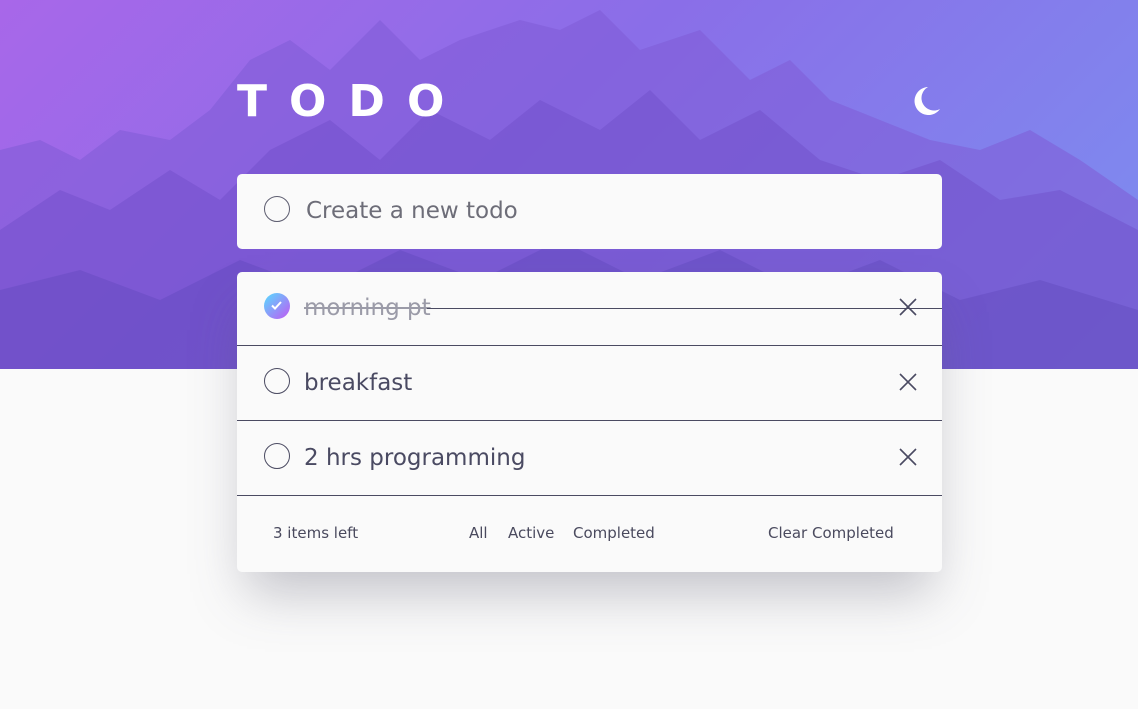 The image size is (1138, 709). What do you see at coordinates (277, 209) in the screenshot?
I see `new-todo-circle` at bounding box center [277, 209].